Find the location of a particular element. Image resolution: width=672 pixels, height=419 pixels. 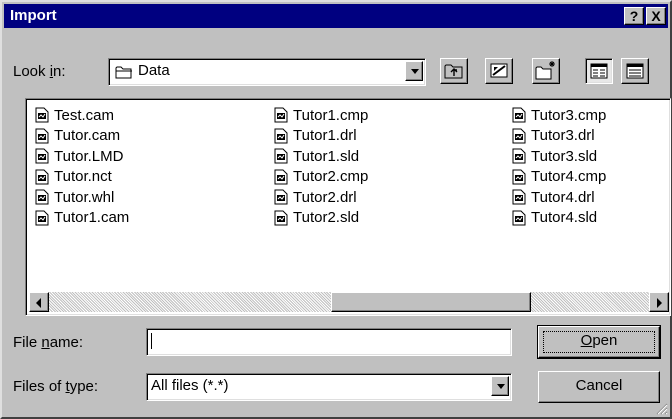

file-item: Test.cam is located at coordinates (74, 115).